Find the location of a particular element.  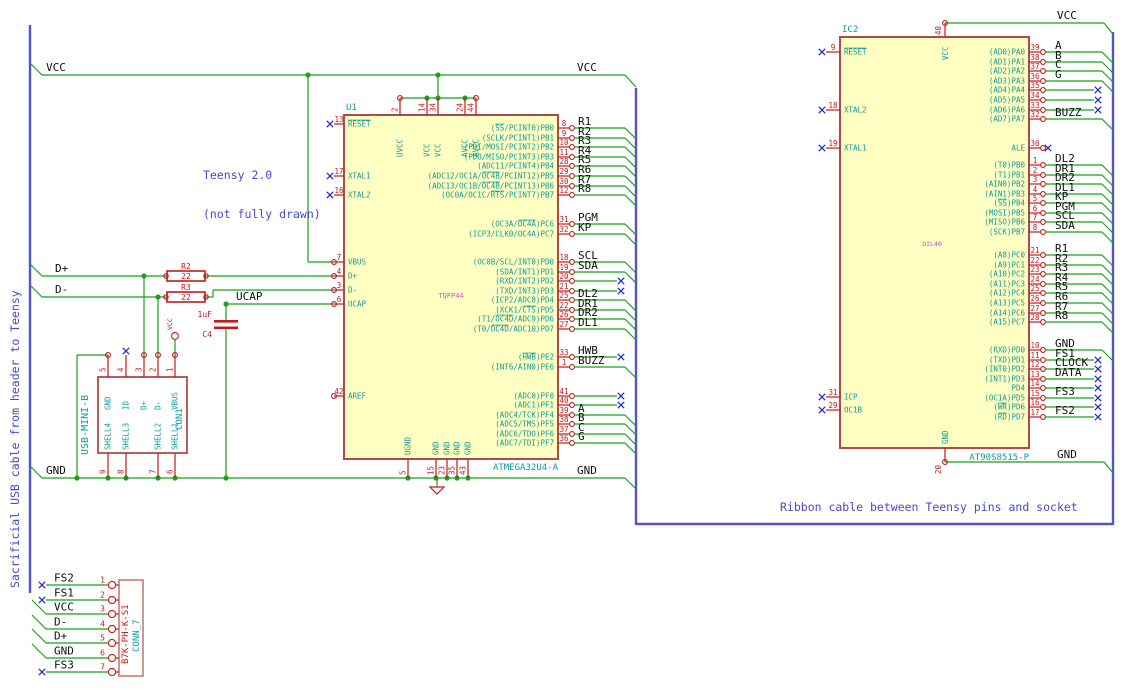

pin-number: 43 is located at coordinates (463, 470).